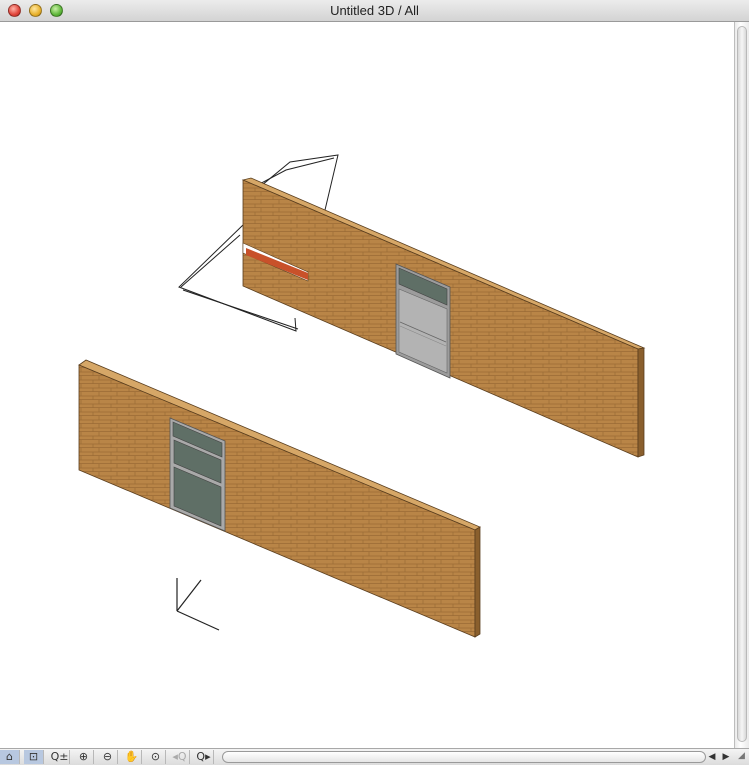 This screenshot has height=765, width=749. What do you see at coordinates (712, 757) in the screenshot?
I see `scroll-left-arrow-icon: ◀` at bounding box center [712, 757].